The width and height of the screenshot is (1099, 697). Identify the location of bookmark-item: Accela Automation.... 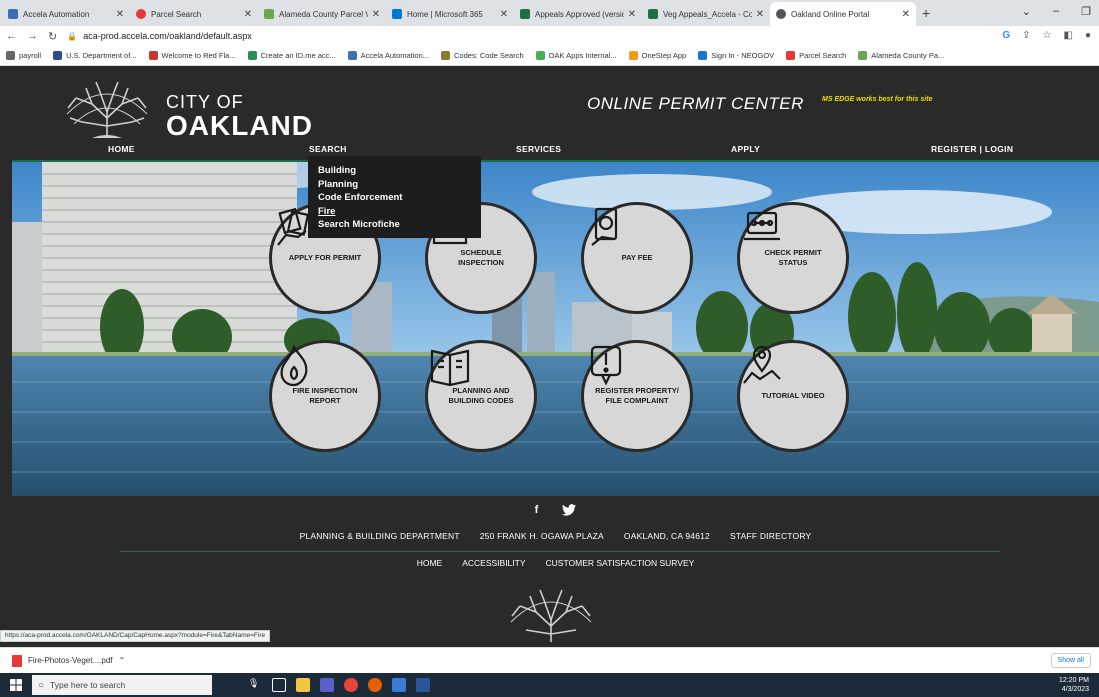
(388, 55).